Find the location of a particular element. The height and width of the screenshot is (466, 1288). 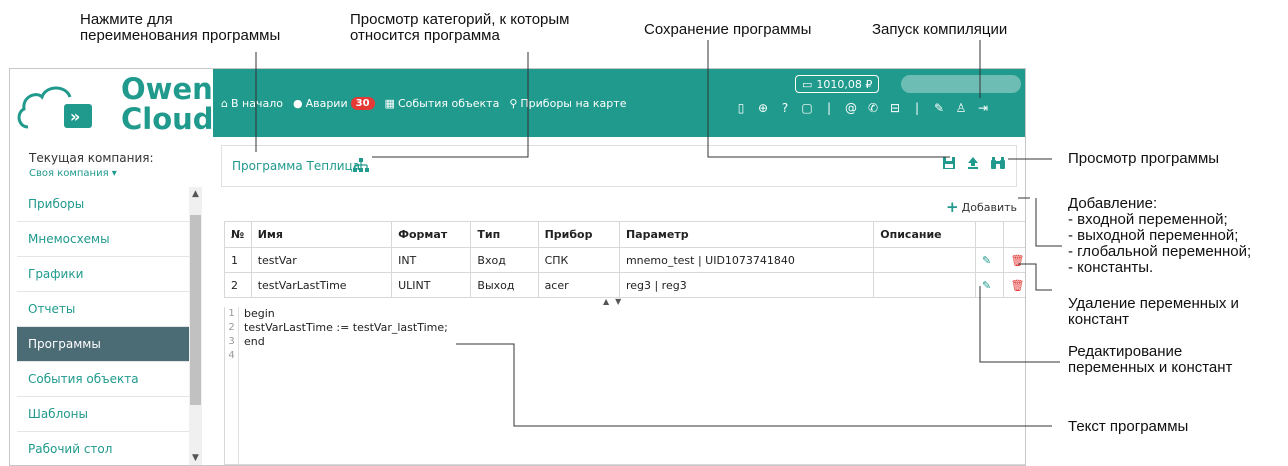

toolbar-icons: ▯ ⊕ ? ▢ | @ ✆ ⊟ | ✎ ♙ ⇥ is located at coordinates (862, 108).